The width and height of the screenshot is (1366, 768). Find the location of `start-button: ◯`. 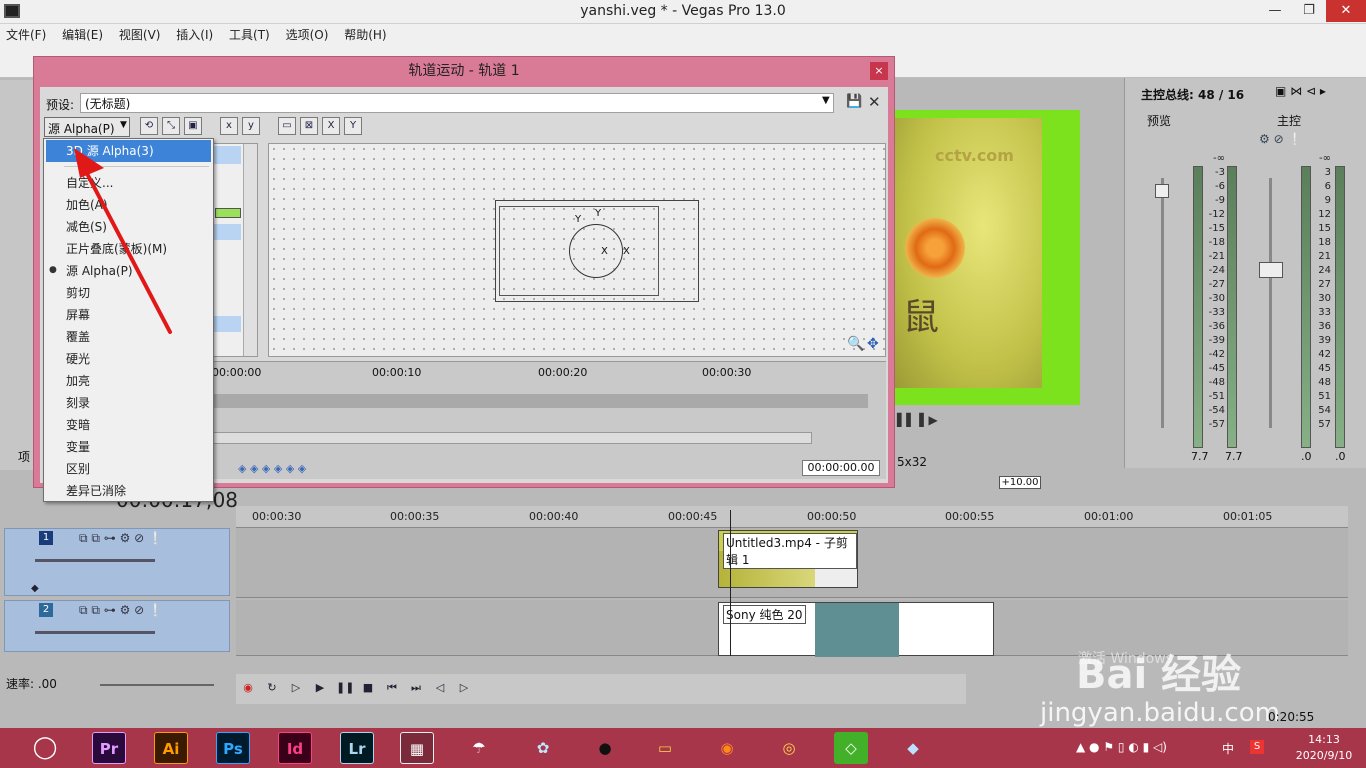

start-button: ◯ is located at coordinates (45, 748).